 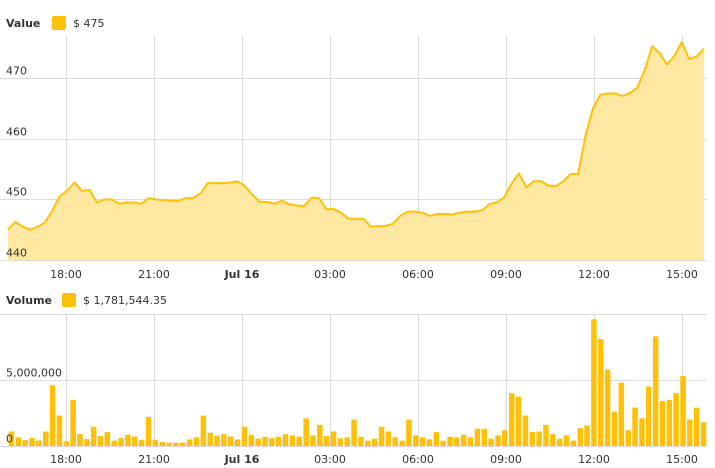 What do you see at coordinates (29, 300) in the screenshot?
I see `volume-legend-title: Volume` at bounding box center [29, 300].